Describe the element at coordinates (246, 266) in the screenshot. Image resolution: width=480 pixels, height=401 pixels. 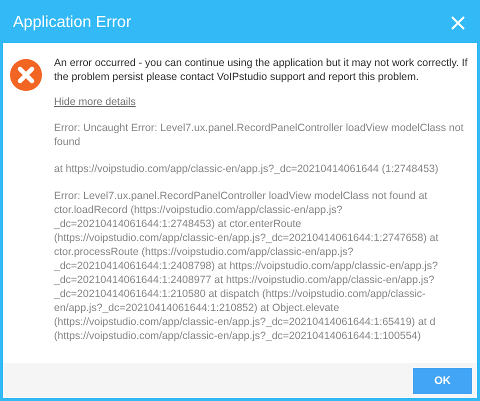
I see `error-detail-line: _dc=20210414061644:1:2408798) at https://voipstudio.com/app/classic-en/app.js?` at that location.